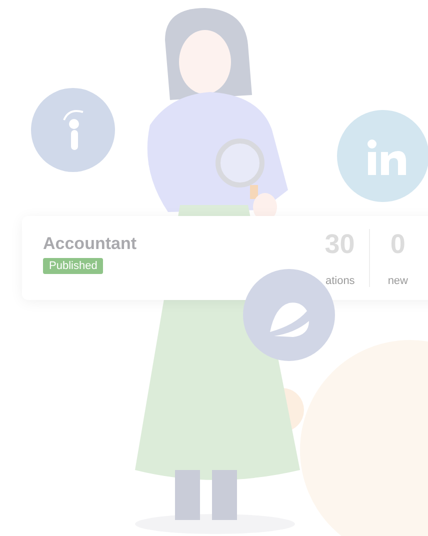 Image resolution: width=428 pixels, height=536 pixels. Describe the element at coordinates (398, 281) in the screenshot. I see `stat-label: new` at that location.